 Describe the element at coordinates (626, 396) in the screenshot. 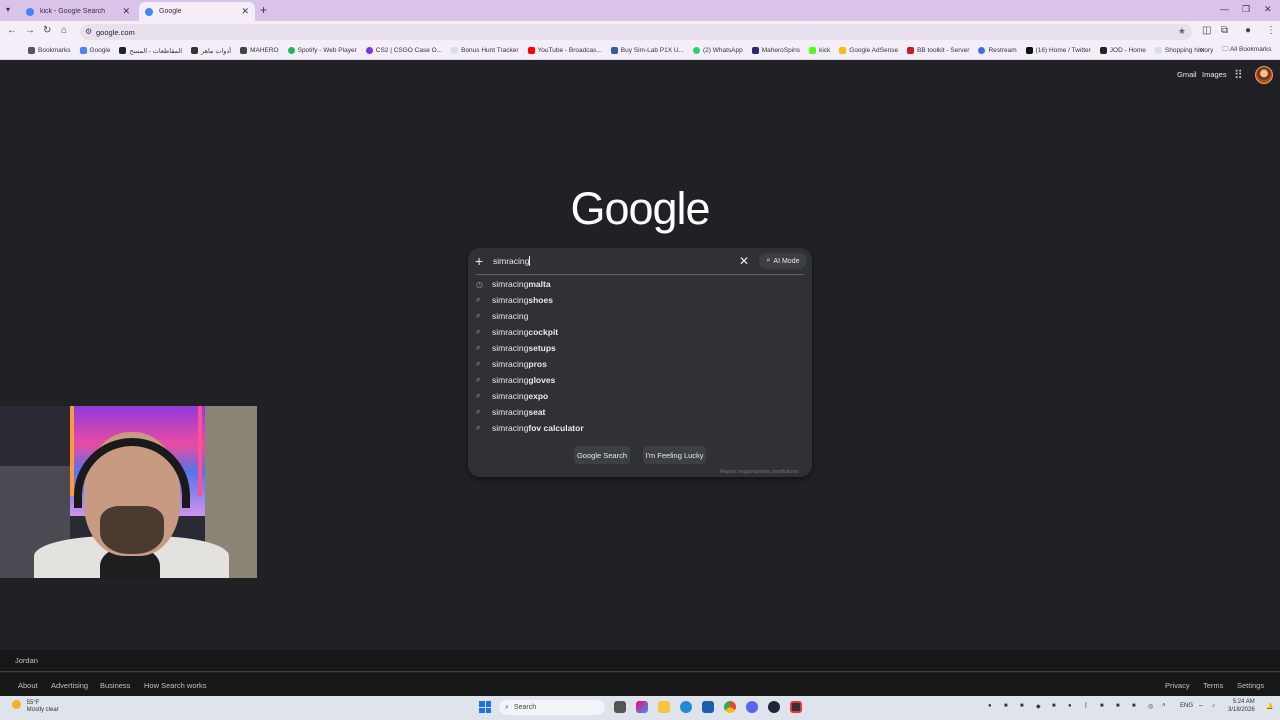

I see `suggestion-item: ⌕ simracing expo` at that location.